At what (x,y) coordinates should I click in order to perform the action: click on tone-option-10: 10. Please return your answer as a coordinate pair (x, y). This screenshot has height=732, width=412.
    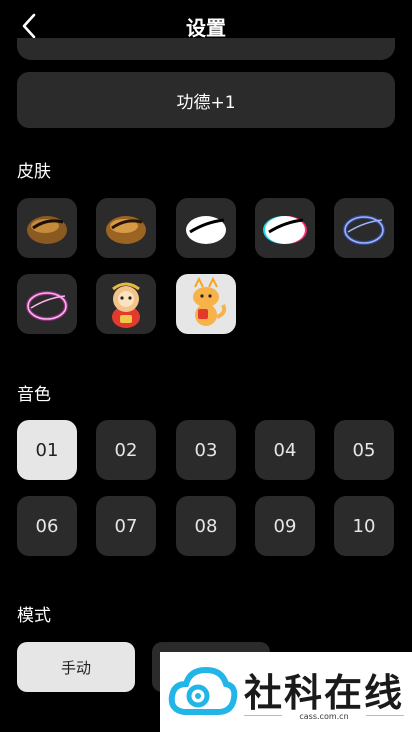
    Looking at the image, I should click on (364, 526).